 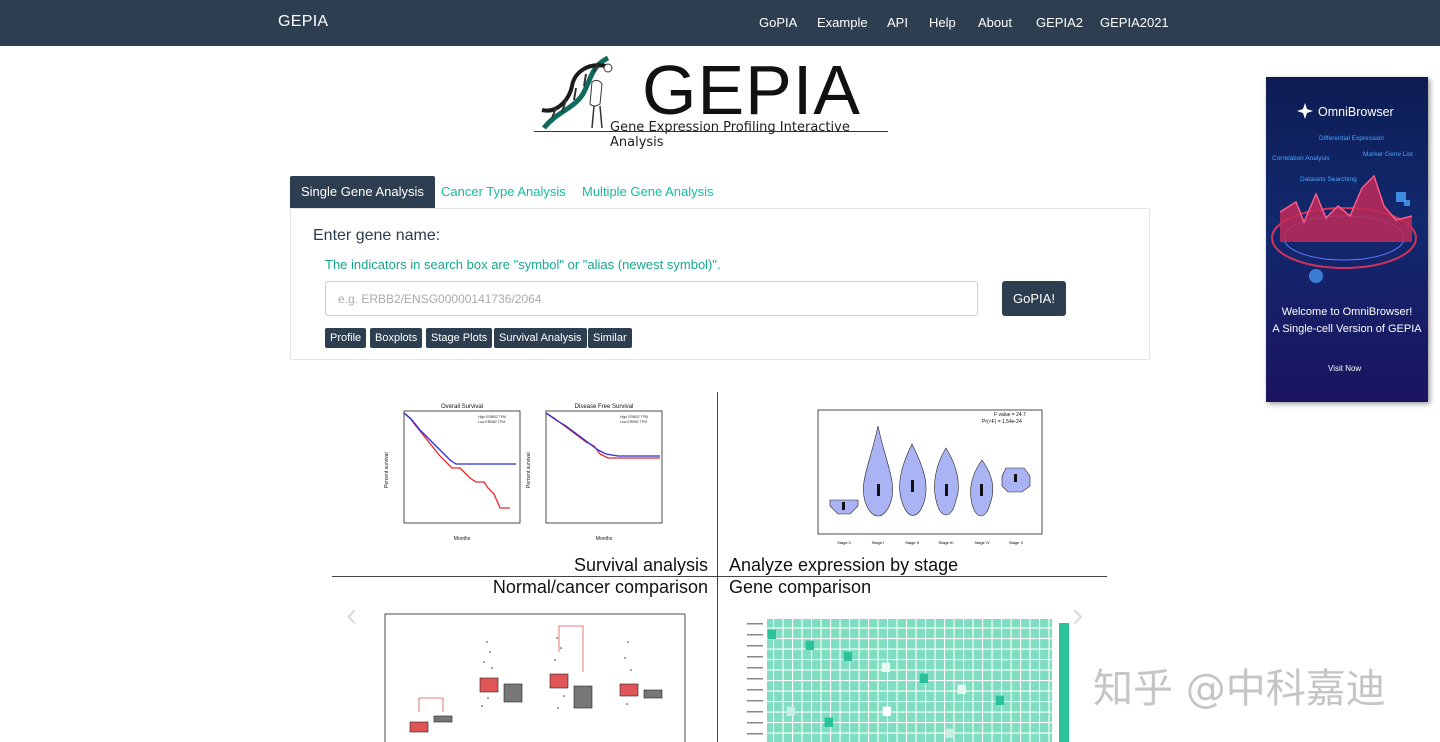 What do you see at coordinates (1010, 415) in the screenshot?
I see `stage-fvalue: F value = 24.7` at bounding box center [1010, 415].